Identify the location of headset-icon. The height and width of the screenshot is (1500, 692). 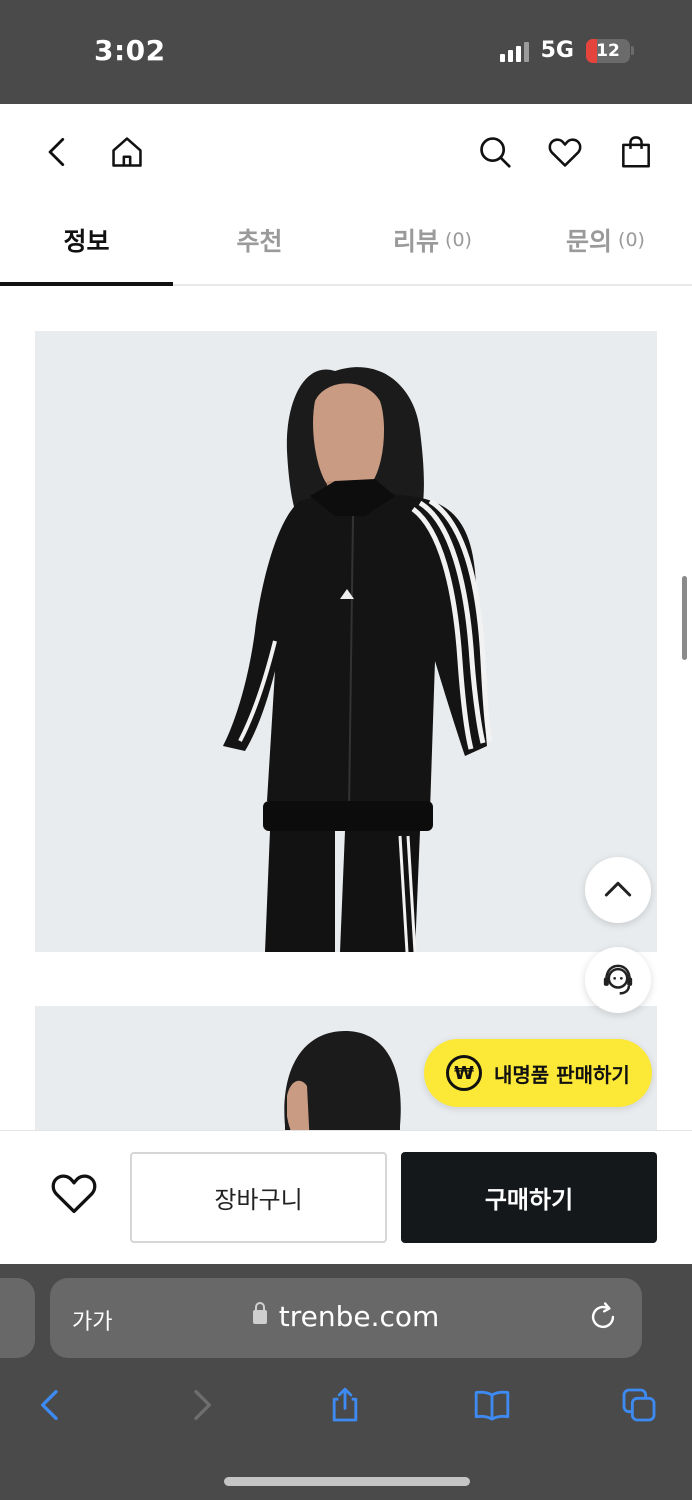
(618, 979).